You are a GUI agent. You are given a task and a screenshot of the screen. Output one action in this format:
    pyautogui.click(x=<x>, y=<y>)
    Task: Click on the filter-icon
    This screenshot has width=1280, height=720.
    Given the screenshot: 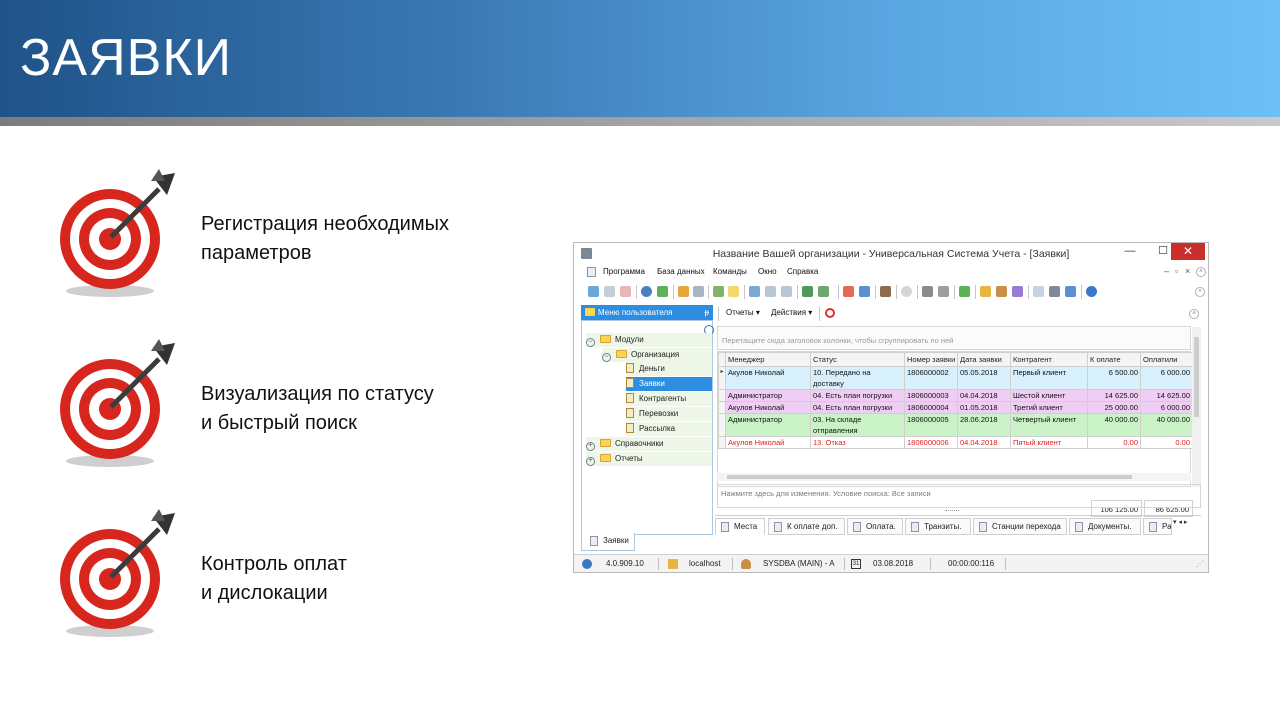 What is the action you would take?
    pyautogui.click(x=683, y=291)
    